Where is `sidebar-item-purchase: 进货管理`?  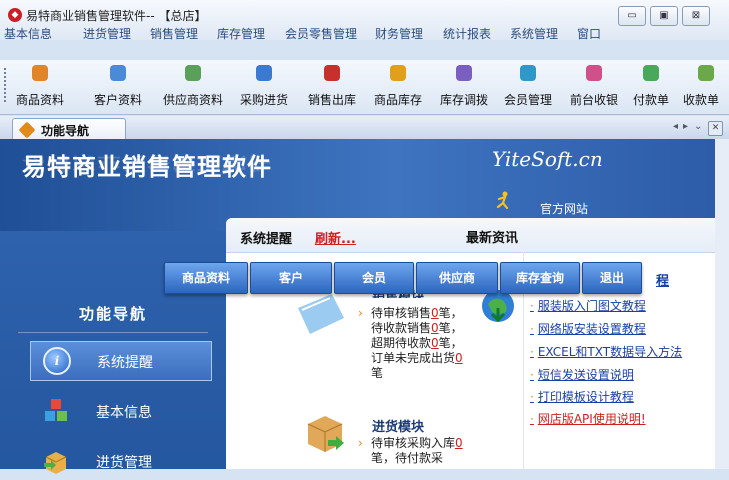
sidebar-item-purchase: 进货管理 is located at coordinates (120, 461).